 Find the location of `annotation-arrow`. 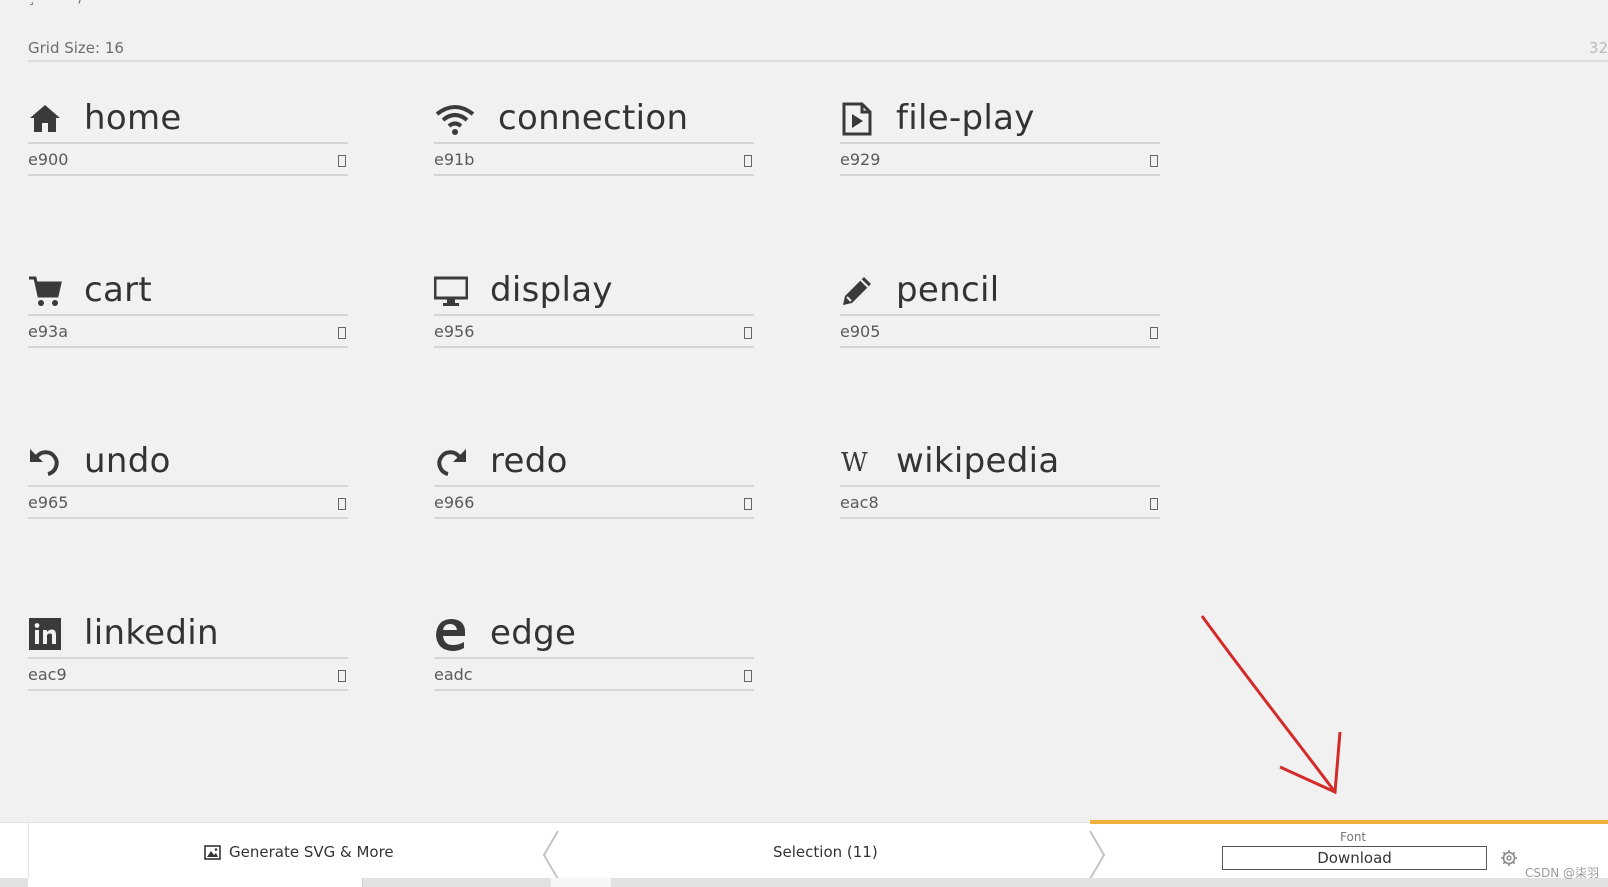

annotation-arrow is located at coordinates (1271, 705).